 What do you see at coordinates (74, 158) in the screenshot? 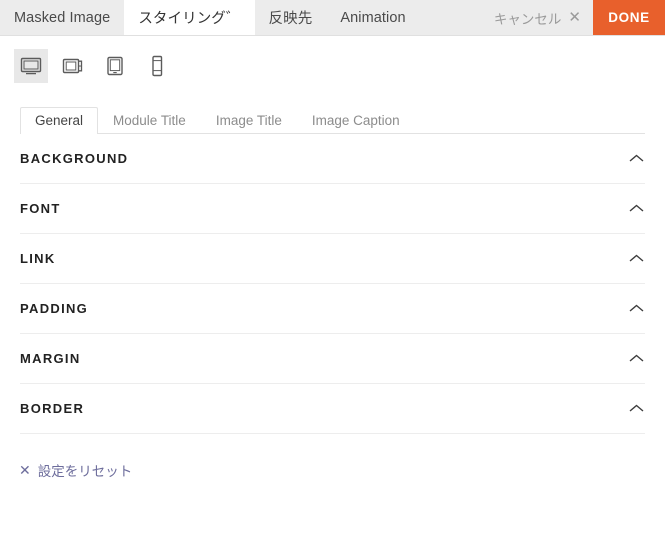
I see `accordion-label: BACKGROUND` at bounding box center [74, 158].